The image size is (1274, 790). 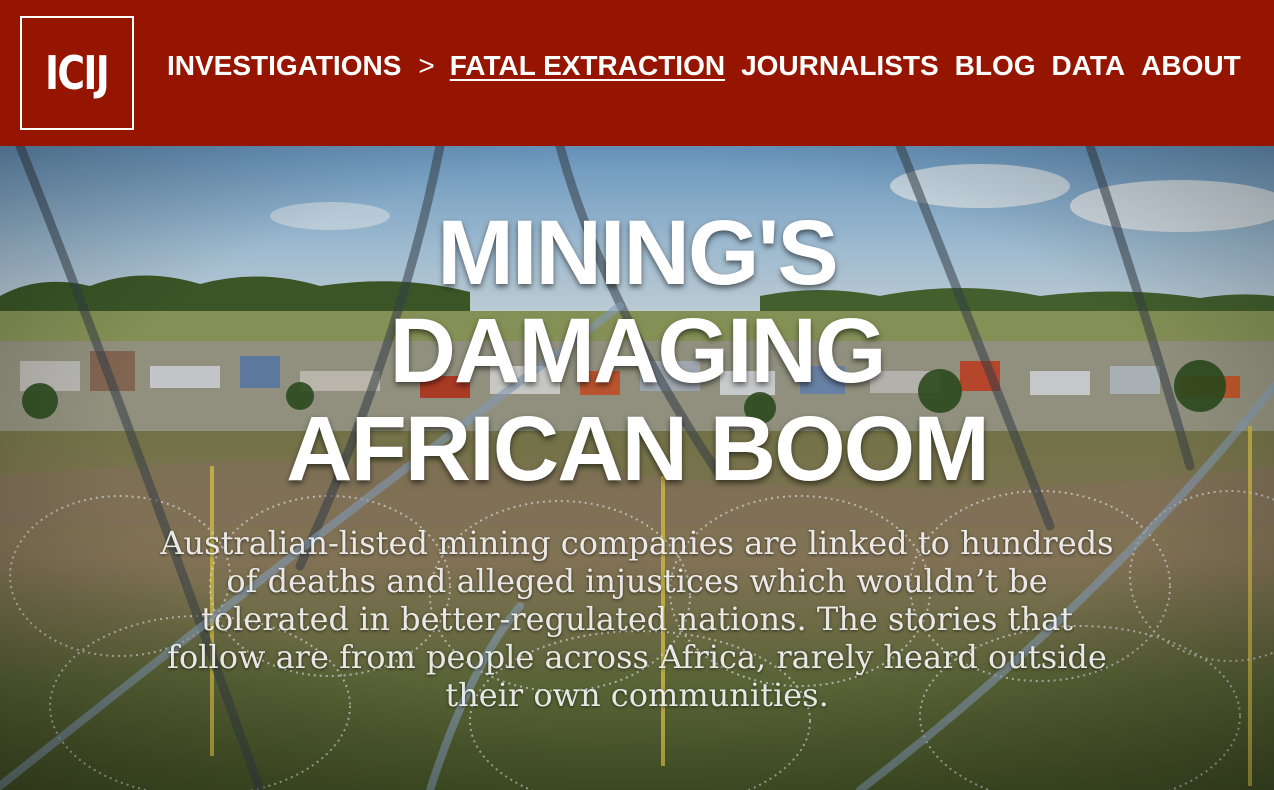 I want to click on headline-line: AFRICAN BOOM, so click(x=638, y=449).